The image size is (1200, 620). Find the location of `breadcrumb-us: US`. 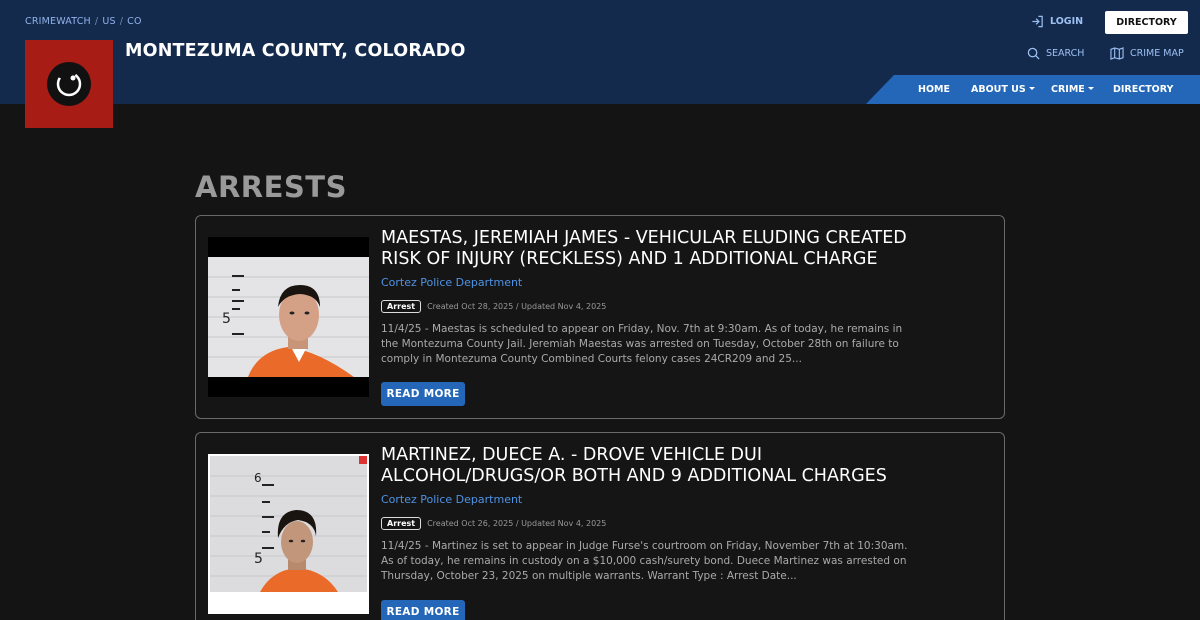

breadcrumb-us: US is located at coordinates (108, 21).